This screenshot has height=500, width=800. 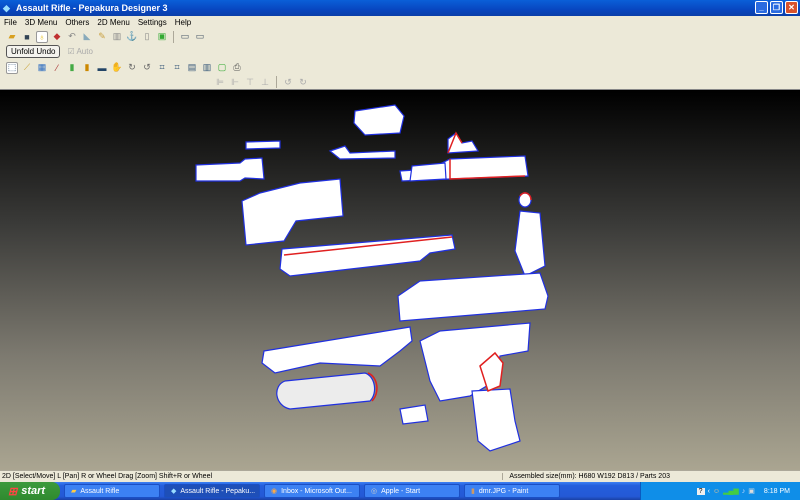 I want to click on rotate-left-icon: ↺, so click(x=288, y=82).